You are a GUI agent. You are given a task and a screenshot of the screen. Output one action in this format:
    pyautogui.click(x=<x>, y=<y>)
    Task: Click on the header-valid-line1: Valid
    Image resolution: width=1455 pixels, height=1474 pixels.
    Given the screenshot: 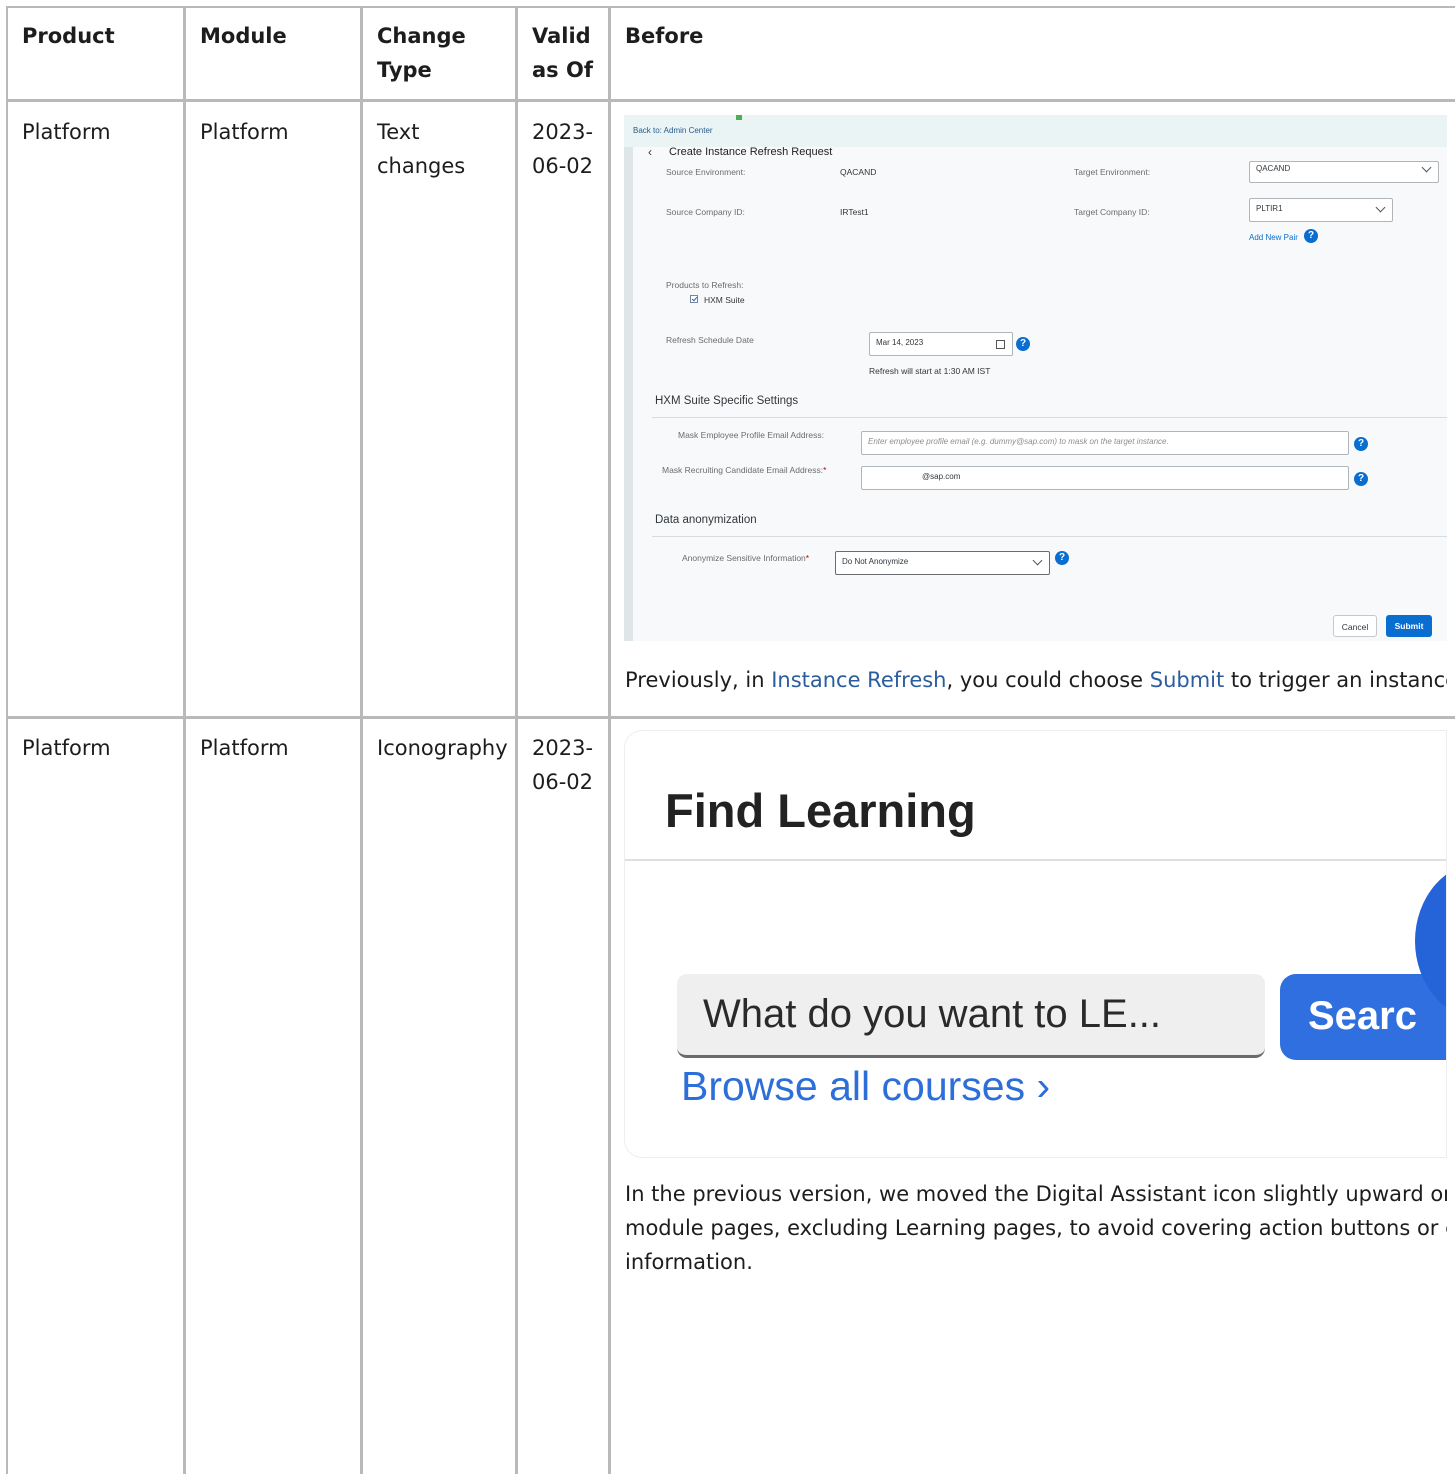 What is the action you would take?
    pyautogui.click(x=561, y=36)
    